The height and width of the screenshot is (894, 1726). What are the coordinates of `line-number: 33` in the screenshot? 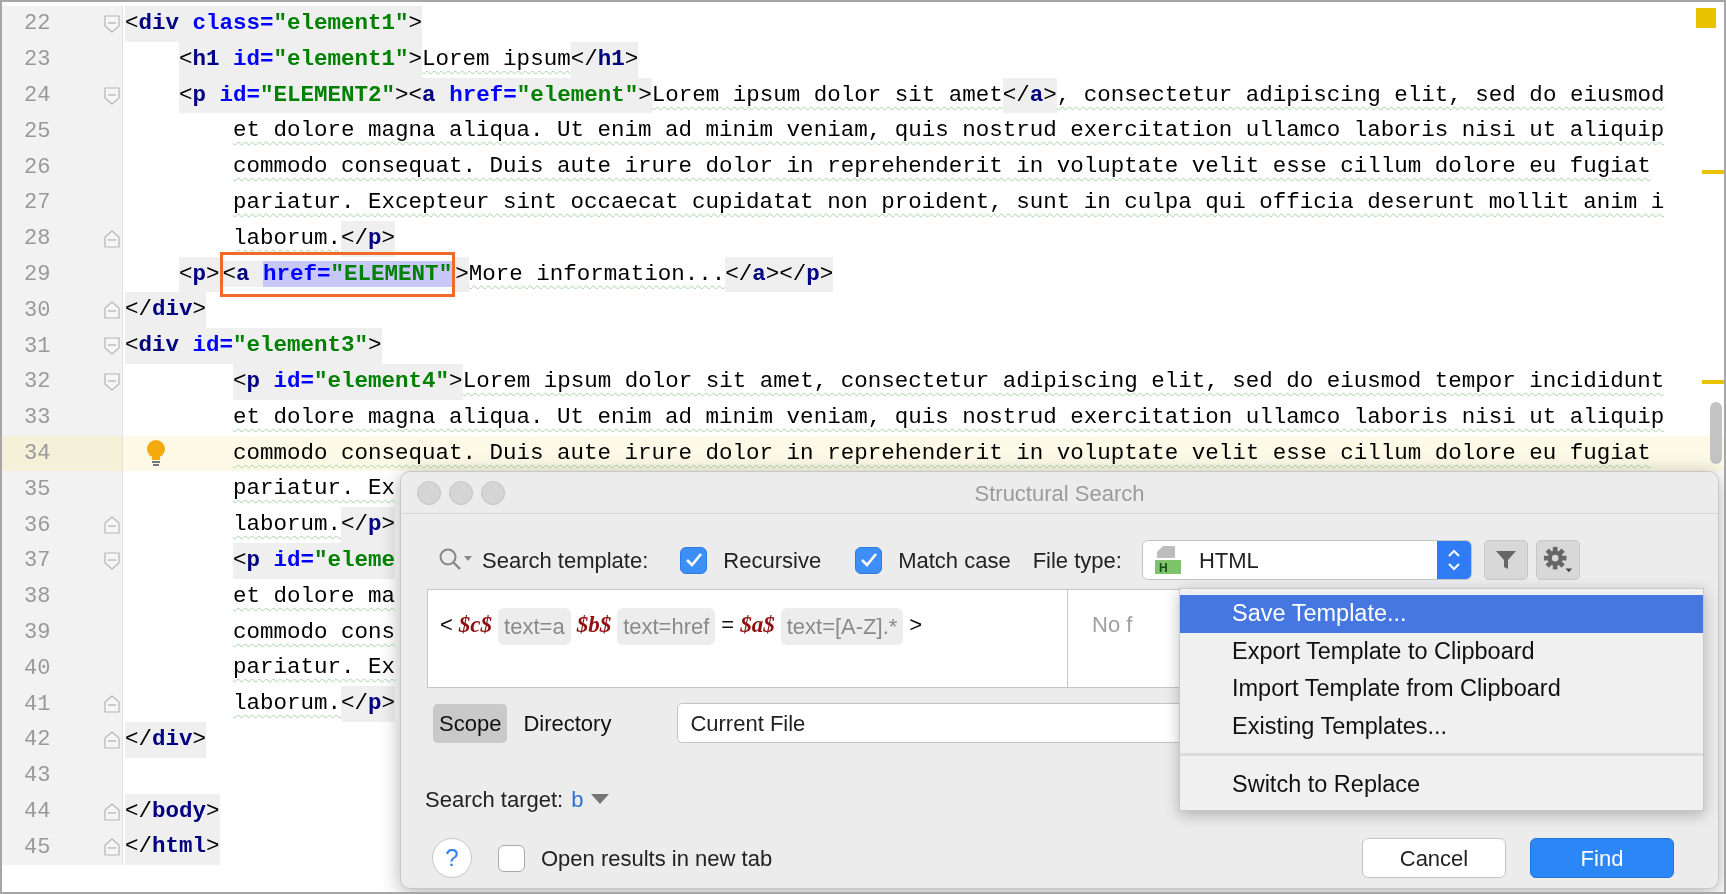 It's located at (37, 418).